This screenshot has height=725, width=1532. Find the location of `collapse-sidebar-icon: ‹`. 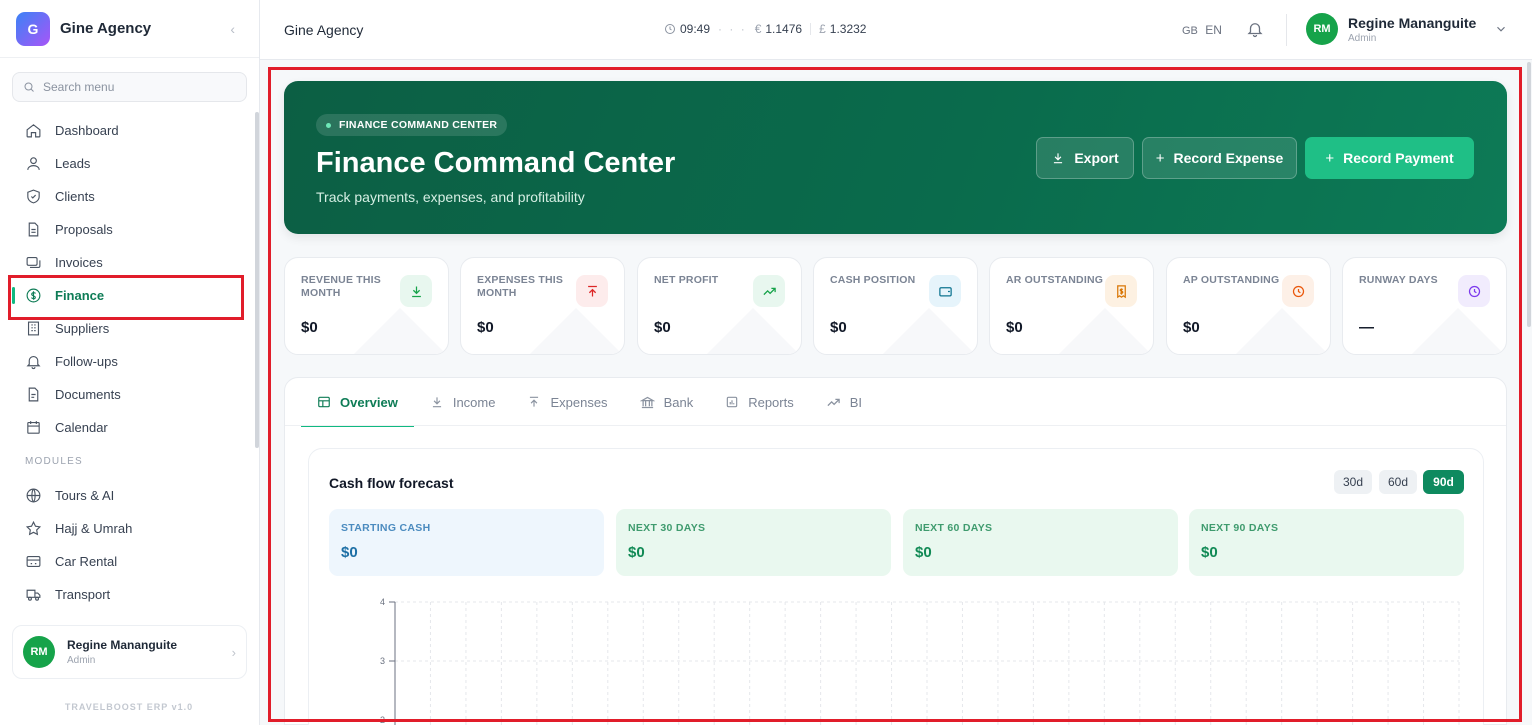

collapse-sidebar-icon: ‹ is located at coordinates (232, 29).